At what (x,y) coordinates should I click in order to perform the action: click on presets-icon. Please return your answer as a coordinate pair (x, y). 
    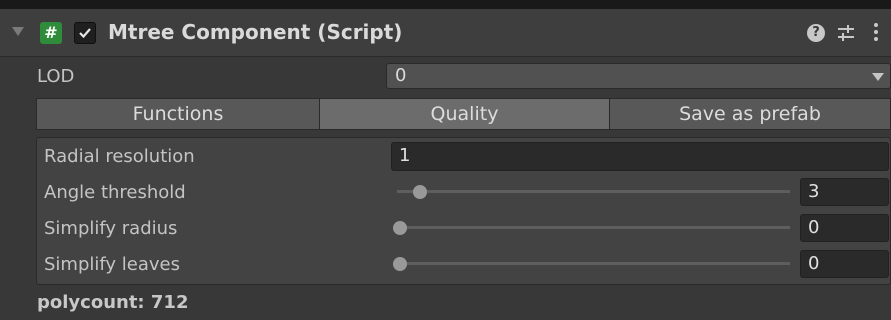
    Looking at the image, I should click on (846, 35).